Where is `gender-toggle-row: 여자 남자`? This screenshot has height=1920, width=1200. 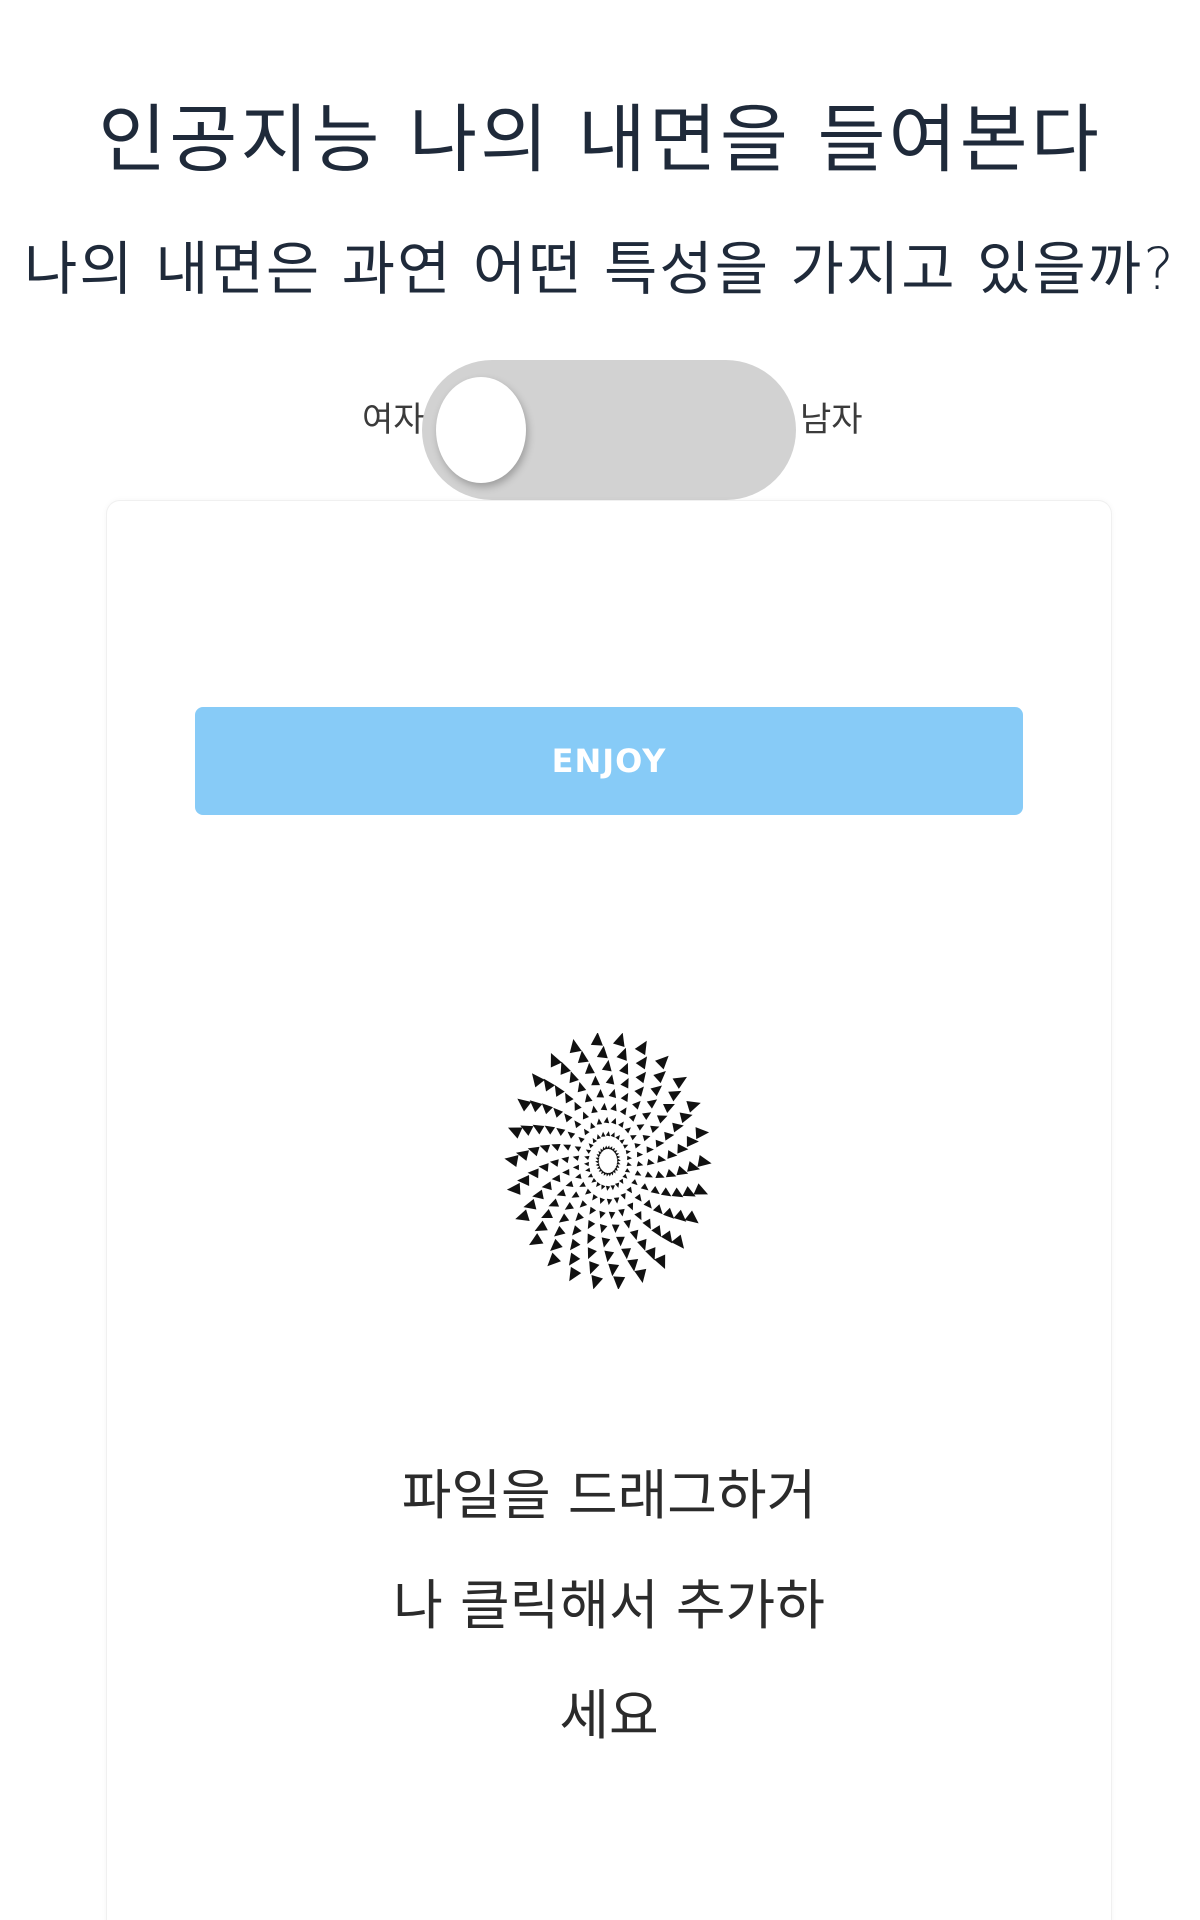 gender-toggle-row: 여자 남자 is located at coordinates (600, 430).